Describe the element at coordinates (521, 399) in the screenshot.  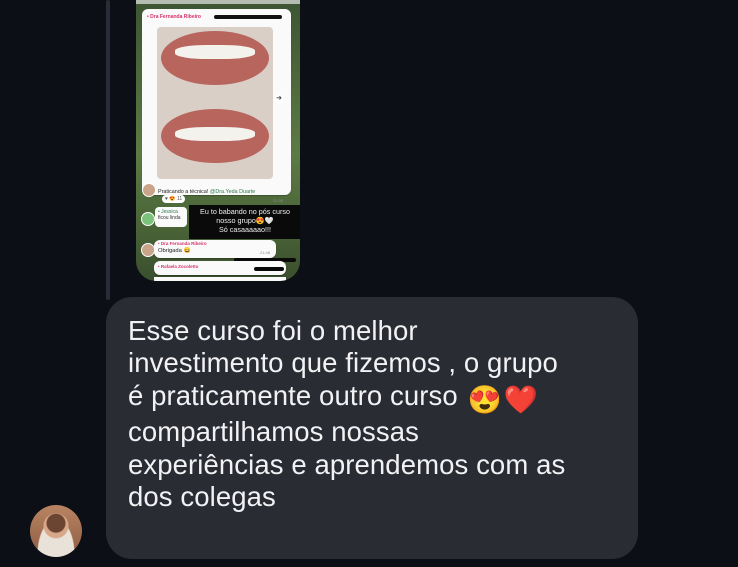
I see `red-heart-emoji-icon: ❤️` at that location.